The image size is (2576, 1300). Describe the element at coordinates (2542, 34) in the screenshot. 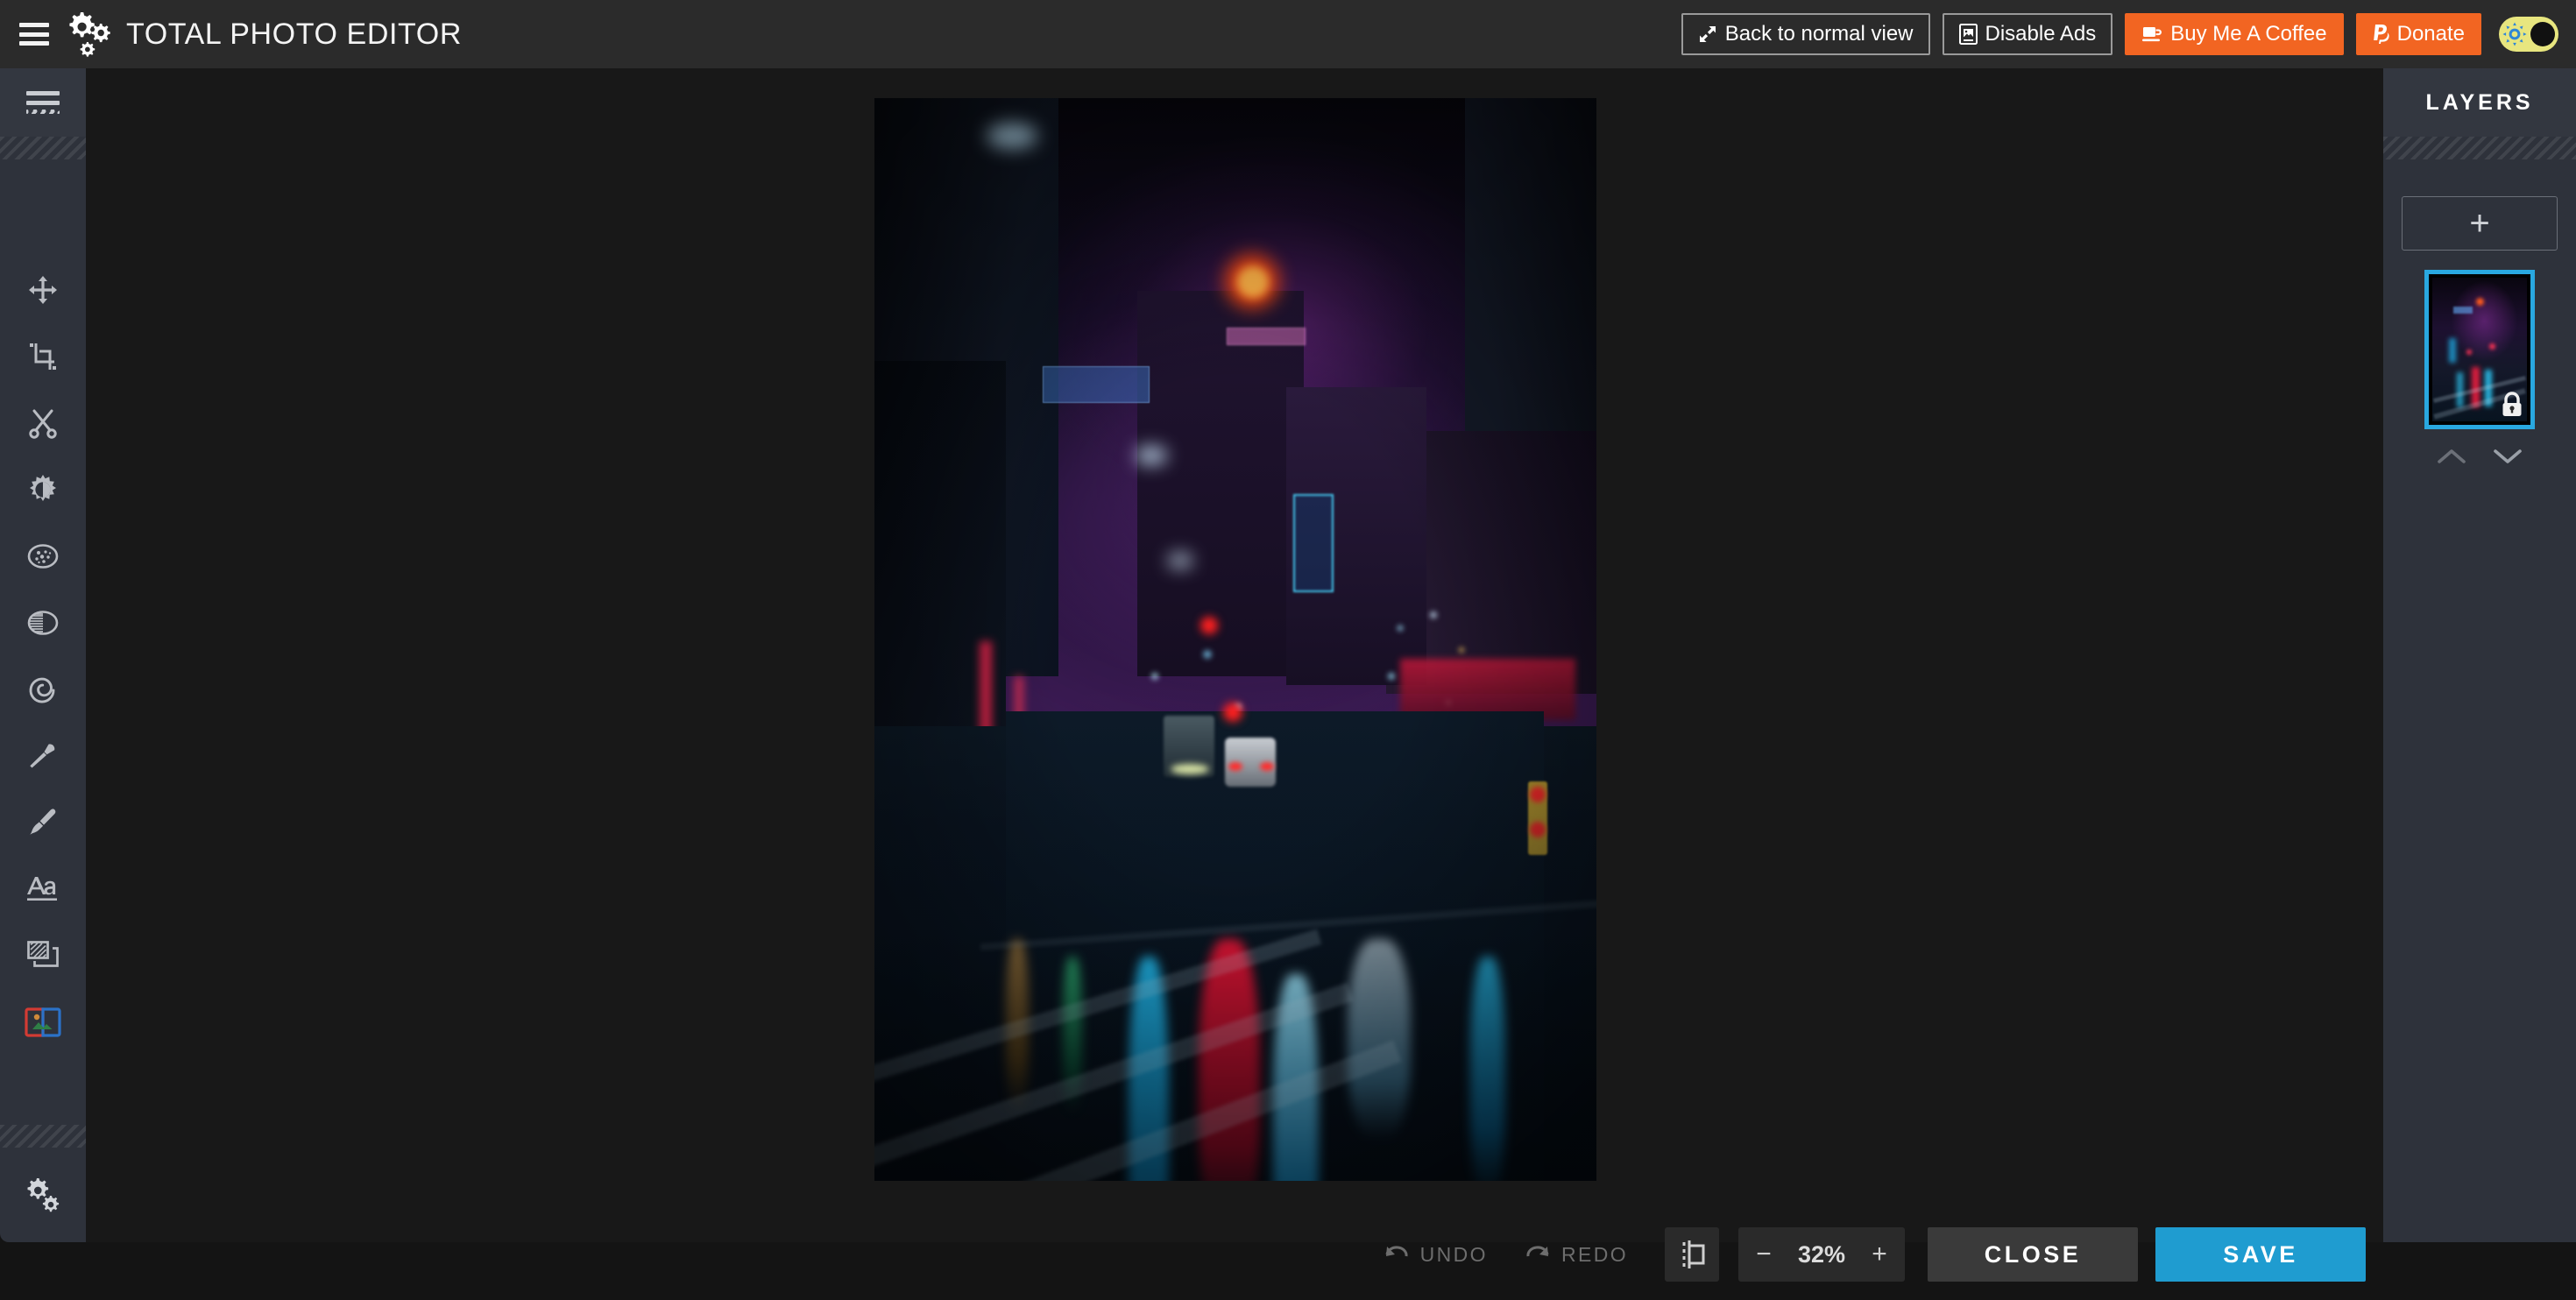

I see `theme-toggle-knob` at that location.